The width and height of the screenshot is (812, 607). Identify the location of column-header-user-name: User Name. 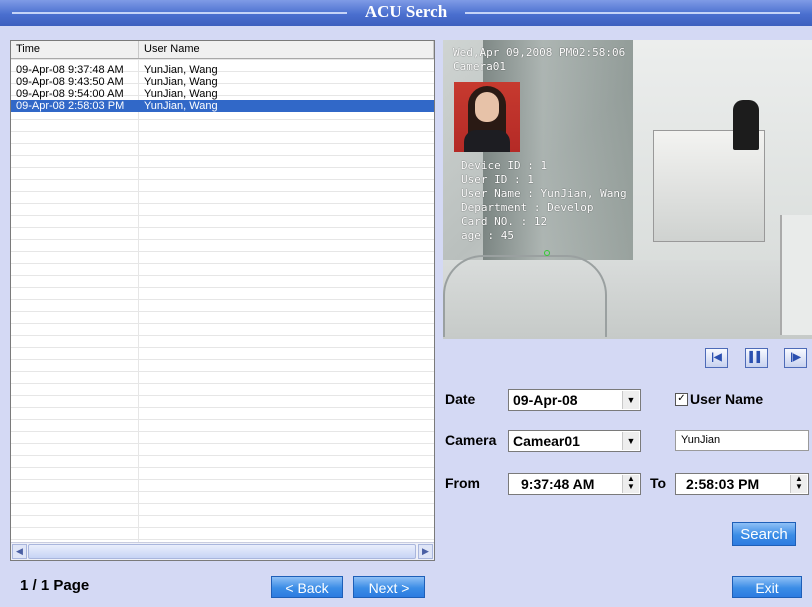
(286, 49).